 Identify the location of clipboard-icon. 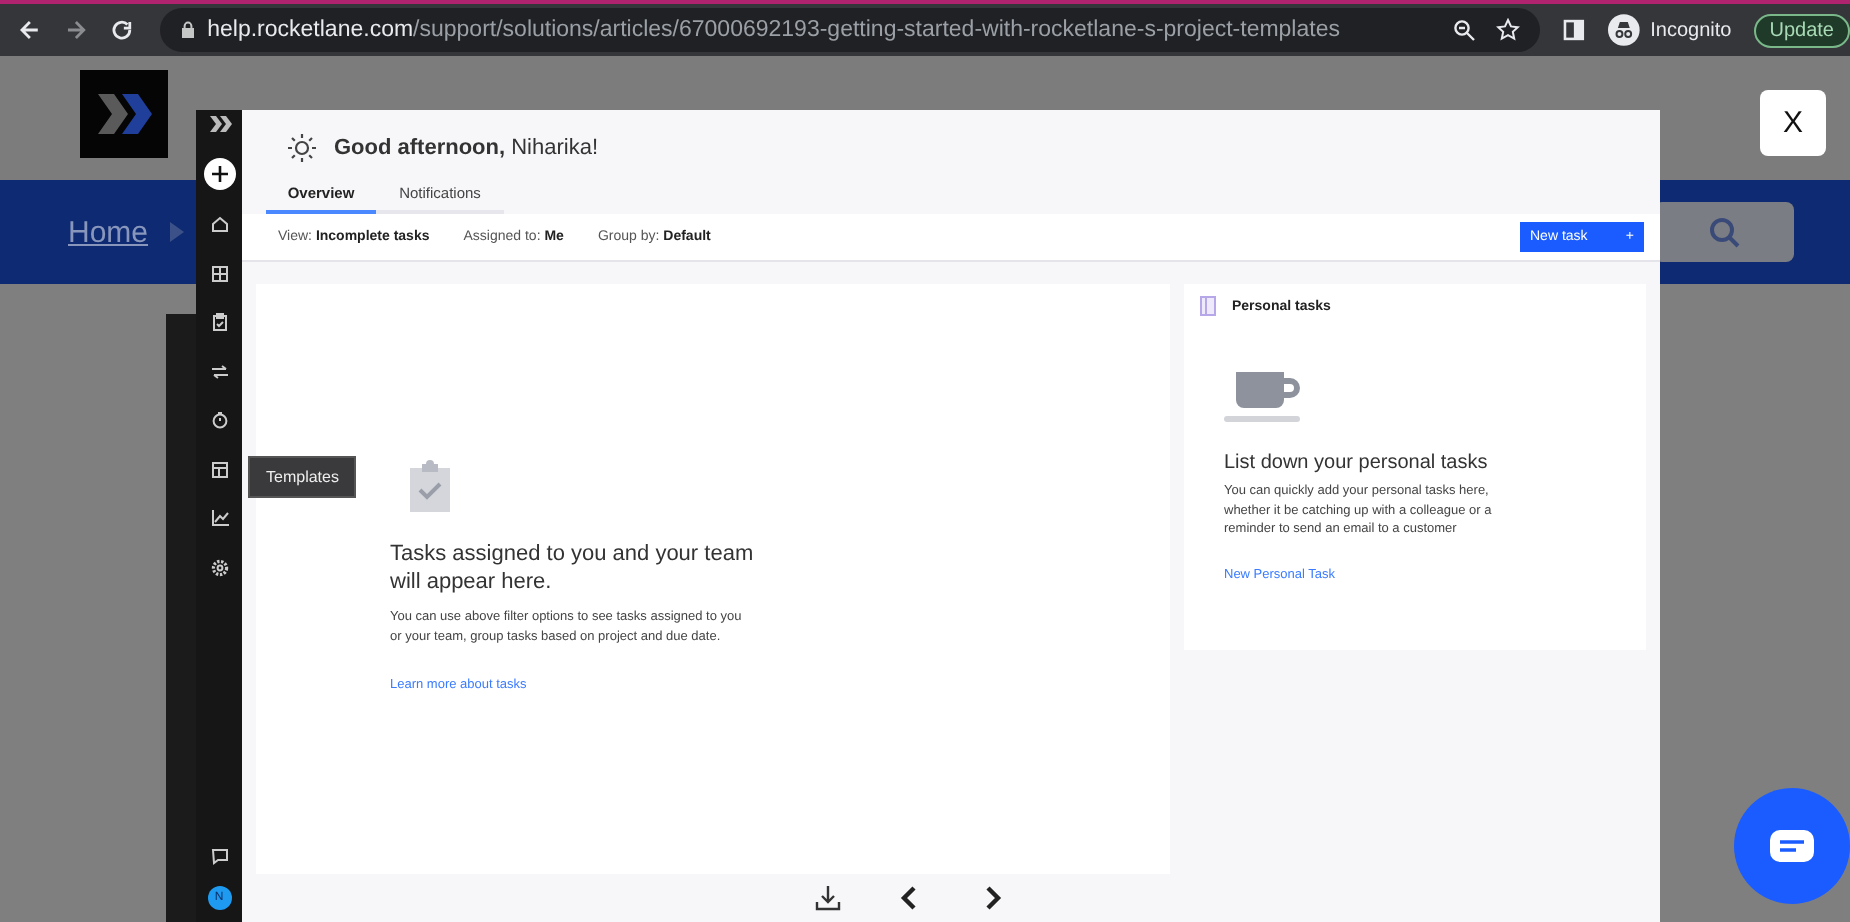
(219, 322).